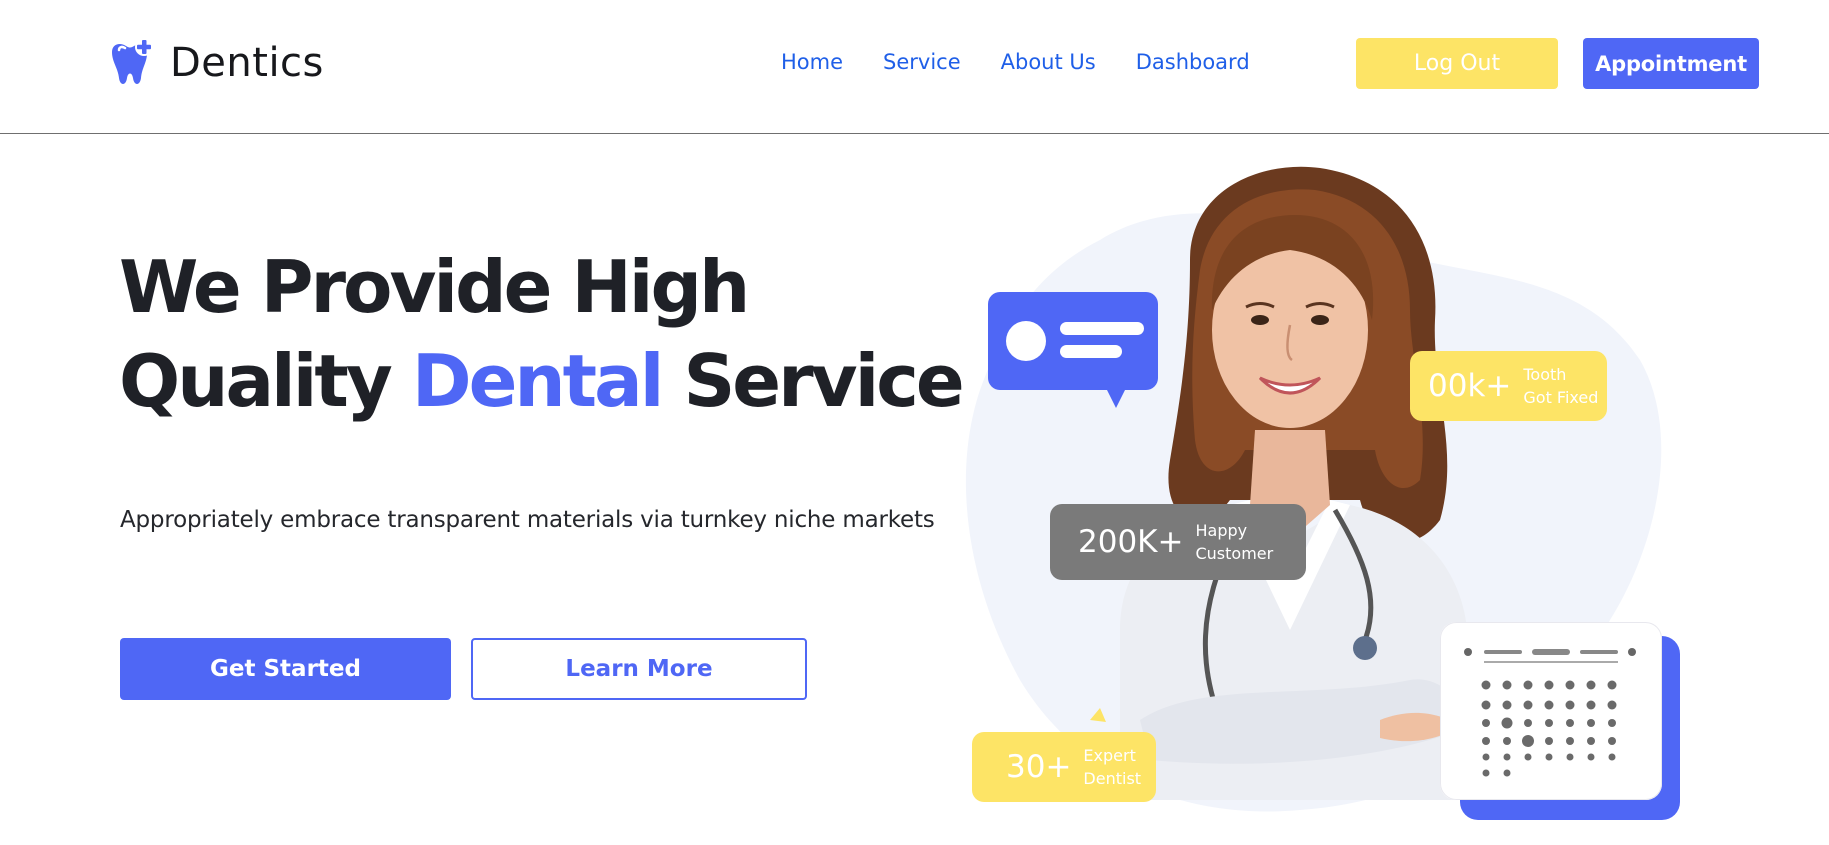  I want to click on stat-expert-label: Expert Dentist, so click(1112, 767).